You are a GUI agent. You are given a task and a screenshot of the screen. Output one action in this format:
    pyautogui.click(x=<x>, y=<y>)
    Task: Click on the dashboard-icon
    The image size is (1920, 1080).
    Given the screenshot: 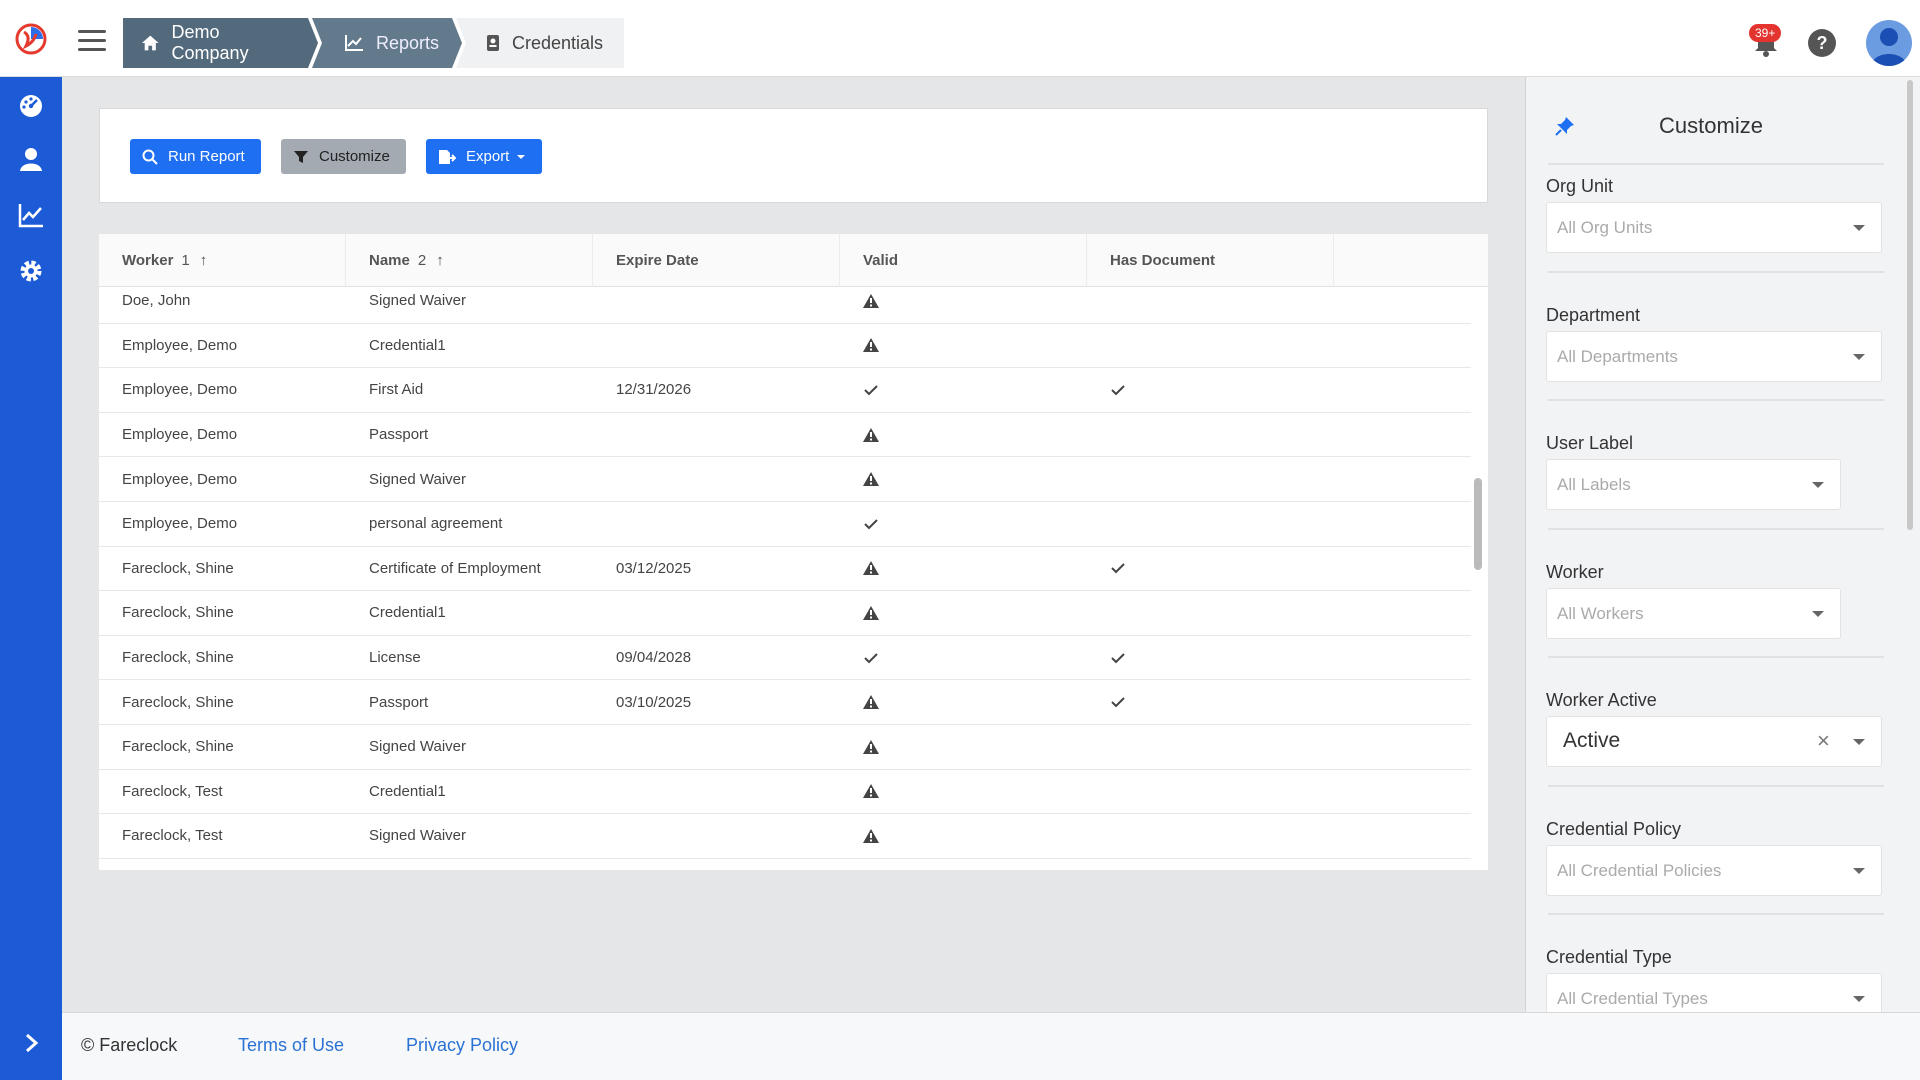 What is the action you would take?
    pyautogui.click(x=31, y=106)
    